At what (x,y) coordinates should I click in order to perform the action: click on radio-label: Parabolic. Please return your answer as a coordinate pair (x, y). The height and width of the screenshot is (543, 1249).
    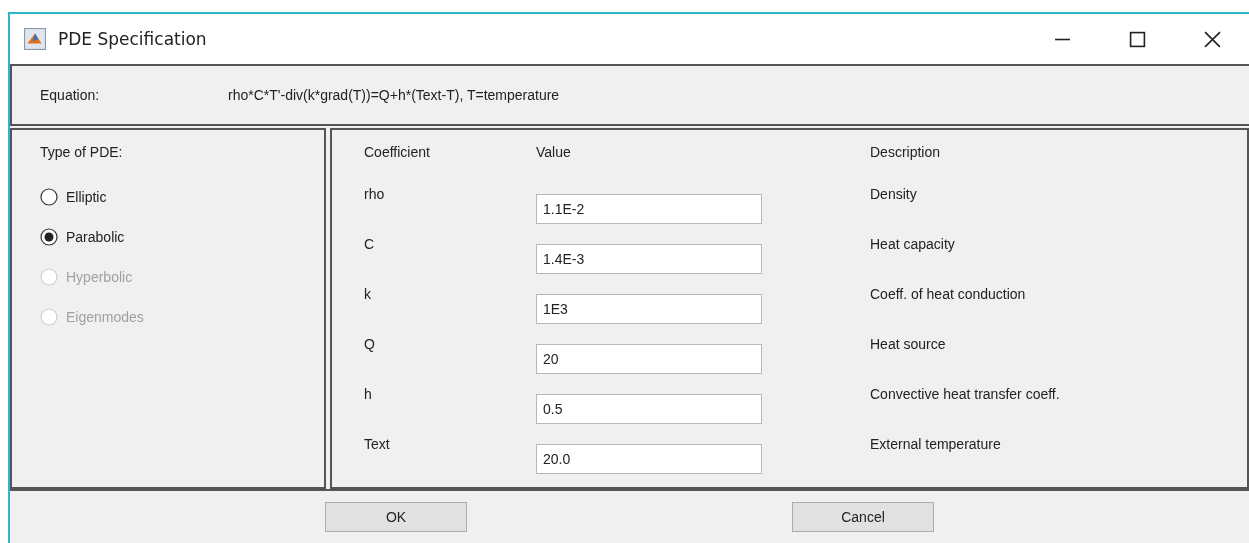
    Looking at the image, I should click on (95, 237).